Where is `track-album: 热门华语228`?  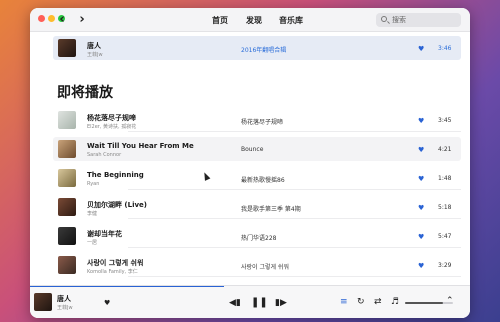
track-album: 热门华语228 is located at coordinates (258, 237).